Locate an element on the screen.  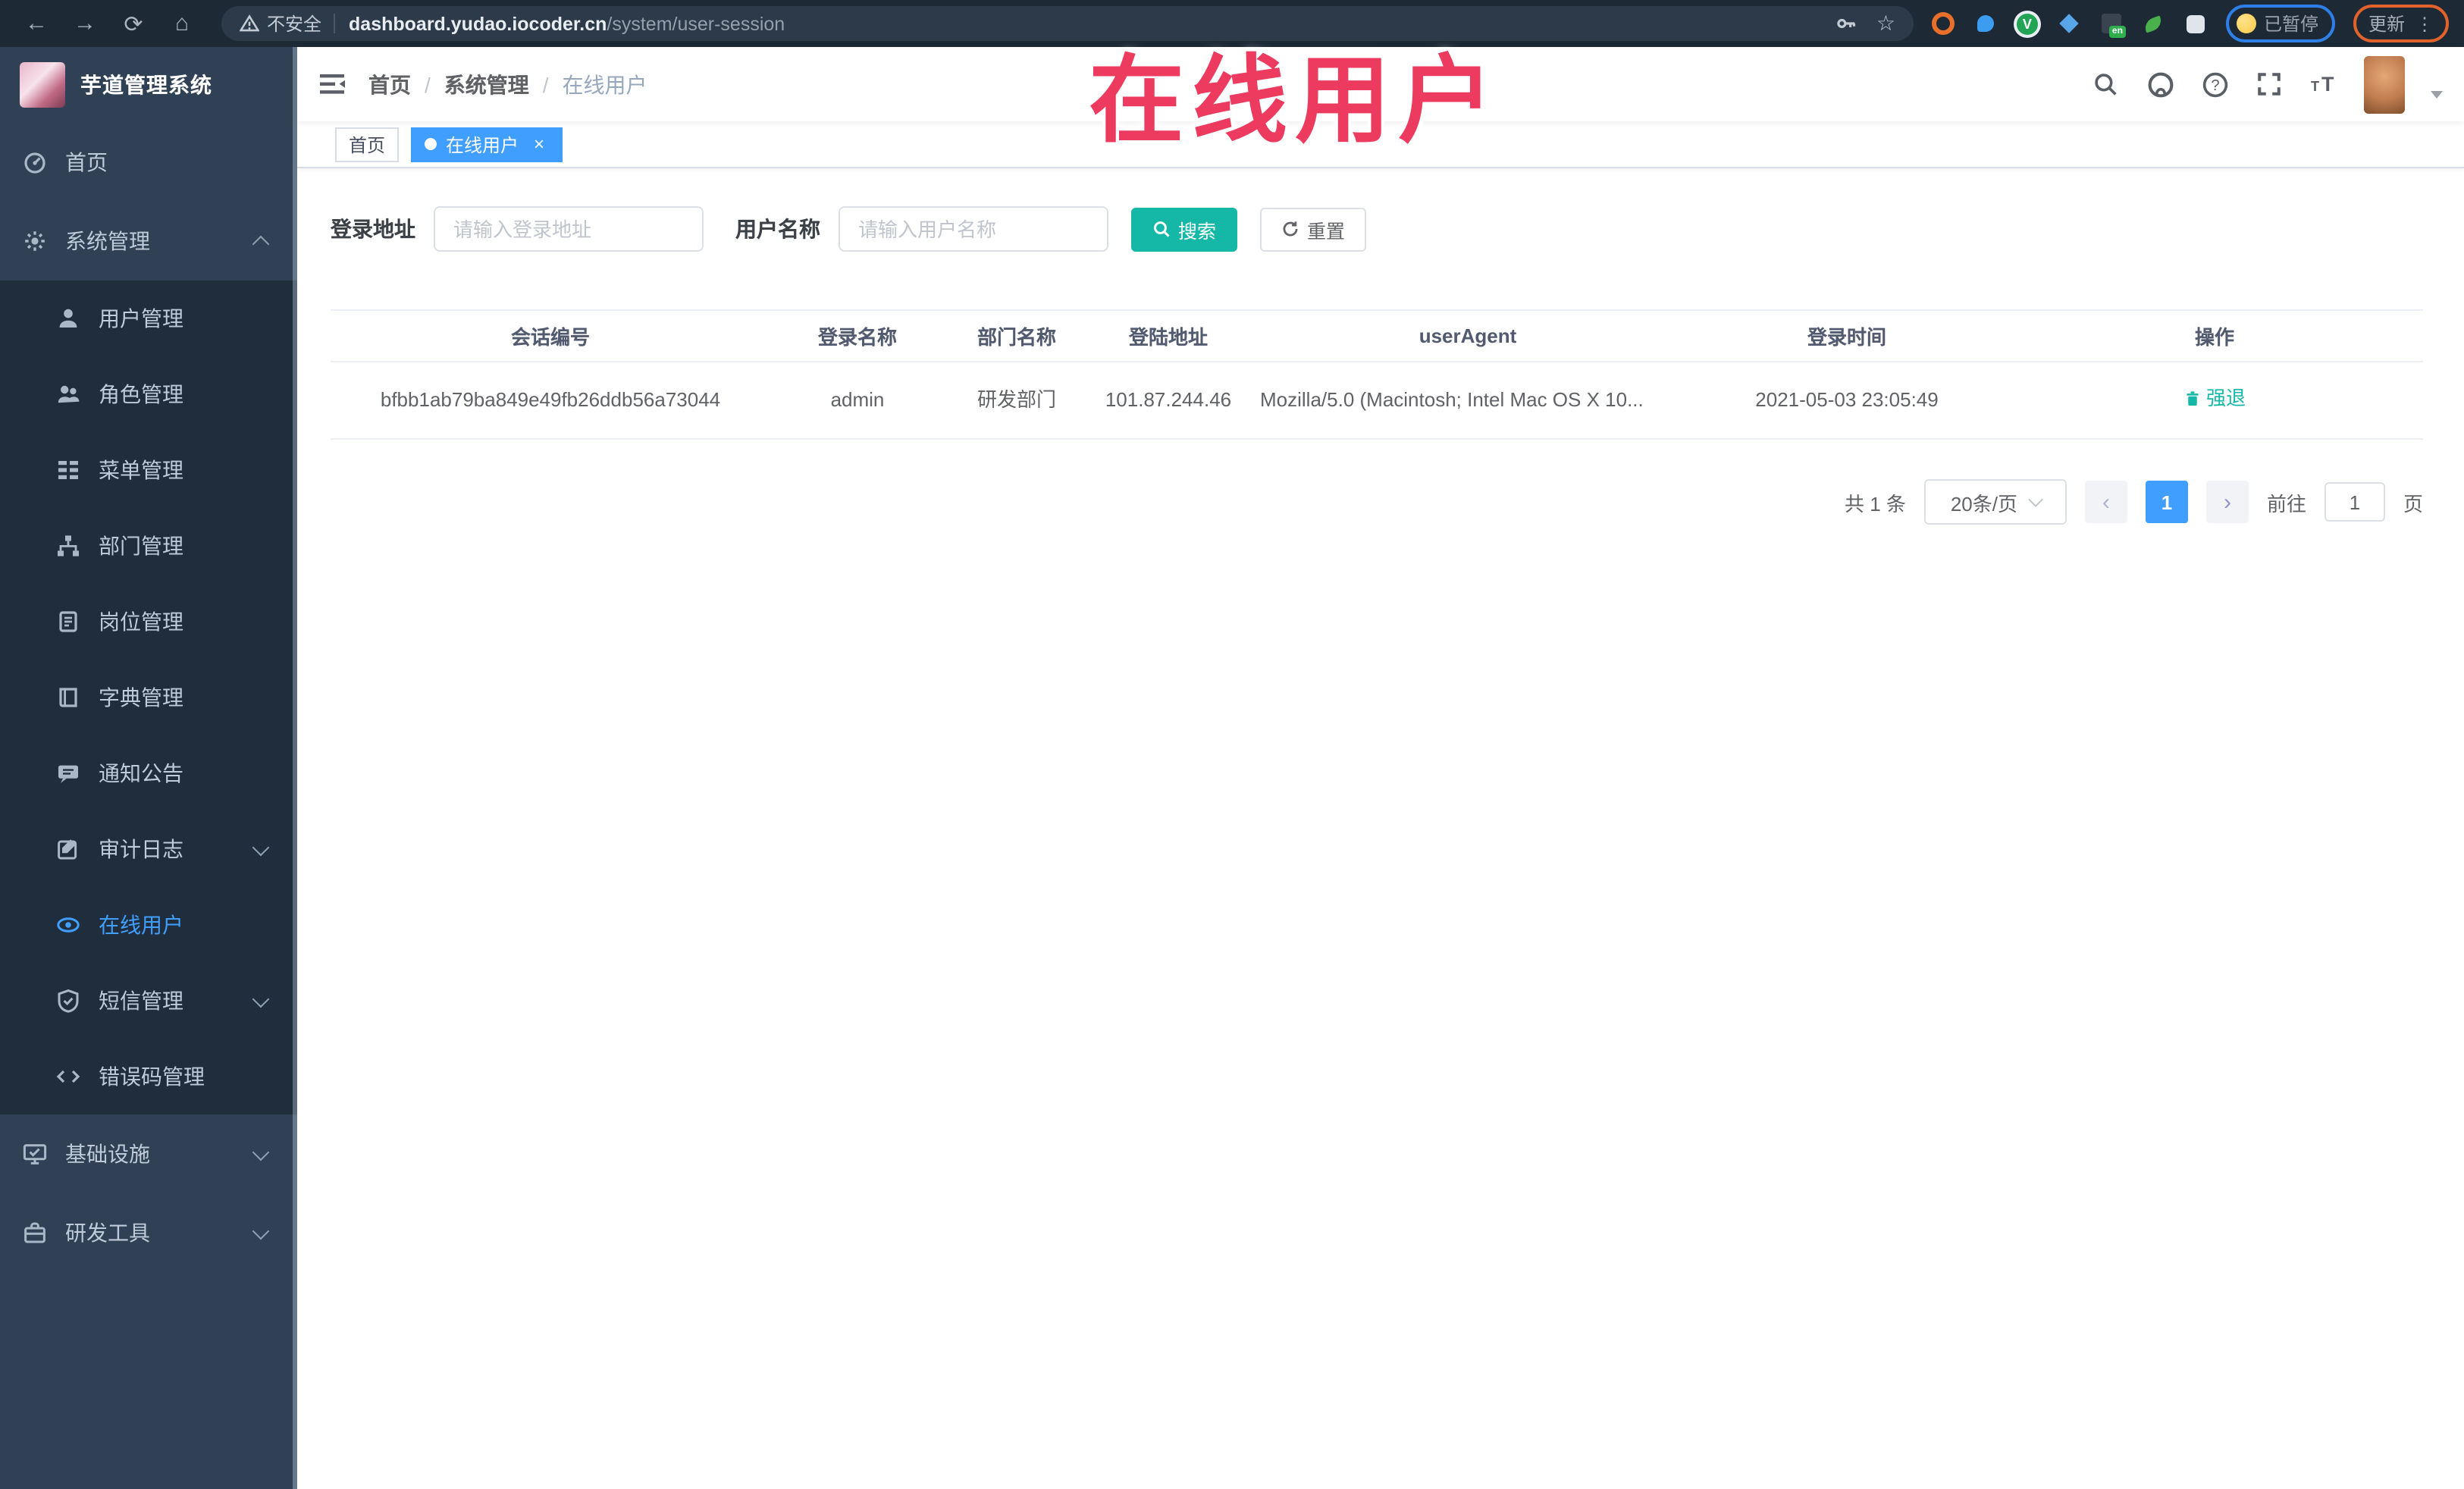
reload-icon: ⟳ is located at coordinates (133, 23).